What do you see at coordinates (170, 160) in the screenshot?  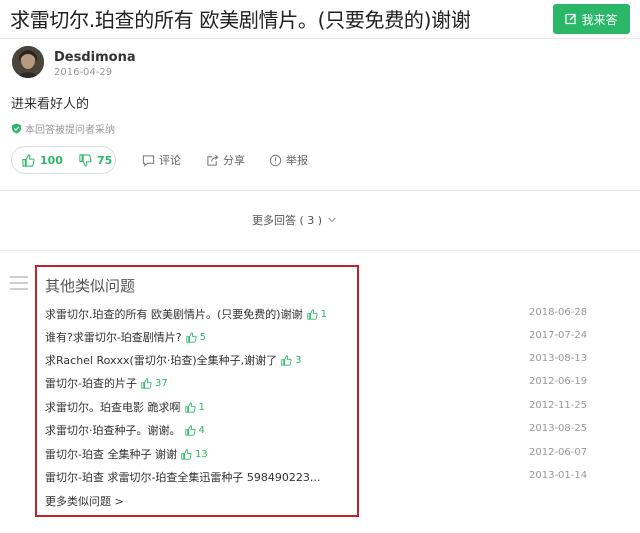 I see `comment-label: 评论` at bounding box center [170, 160].